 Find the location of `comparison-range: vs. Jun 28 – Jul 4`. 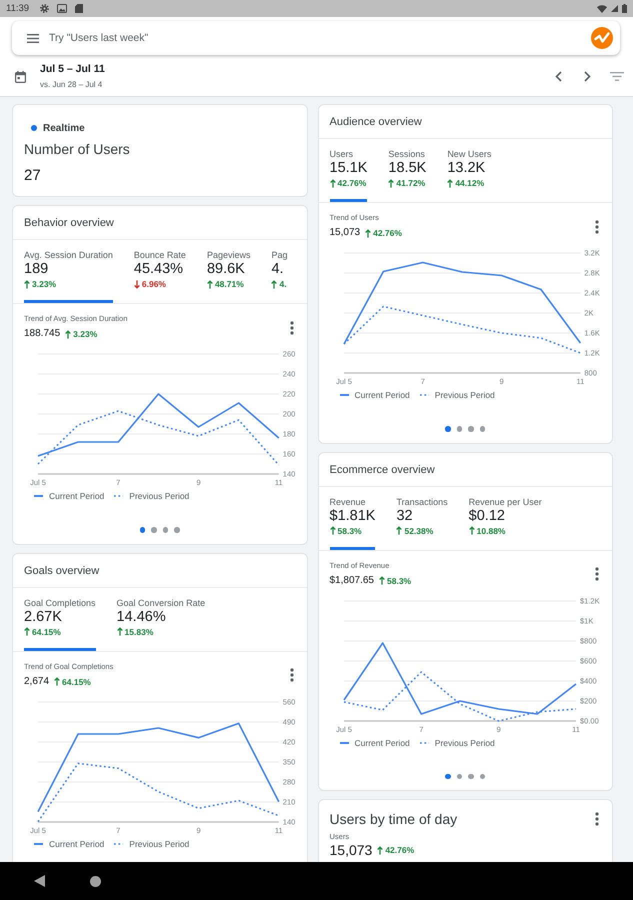

comparison-range: vs. Jun 28 – Jul 4 is located at coordinates (72, 84).